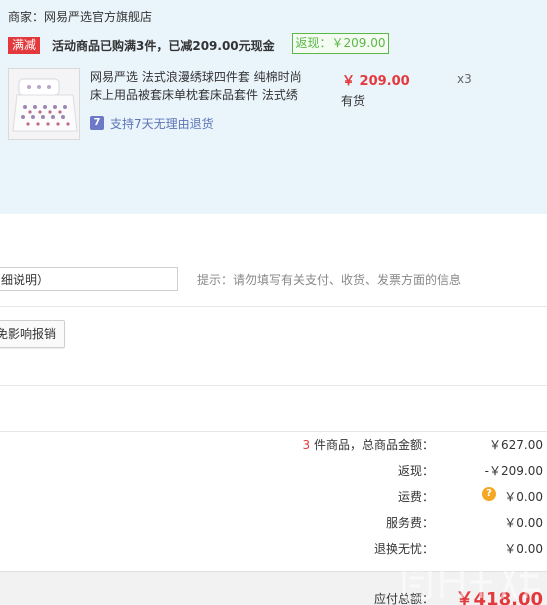  I want to click on stock-status: 有货, so click(353, 101).